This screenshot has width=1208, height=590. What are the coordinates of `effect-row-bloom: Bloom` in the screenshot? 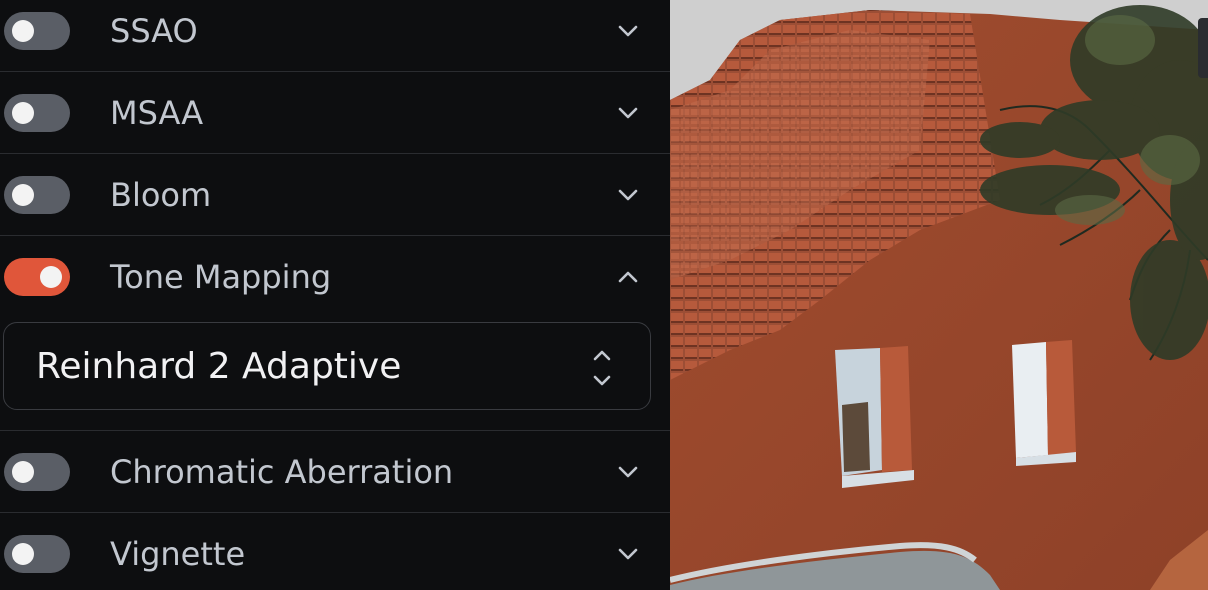 It's located at (335, 195).